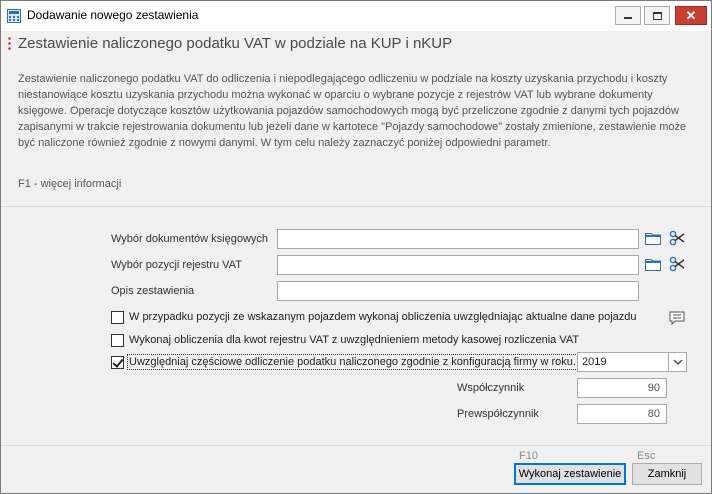 Image resolution: width=712 pixels, height=494 pixels. I want to click on vat-positions-label: Wybór pozycji rejestru VAT, so click(176, 265).